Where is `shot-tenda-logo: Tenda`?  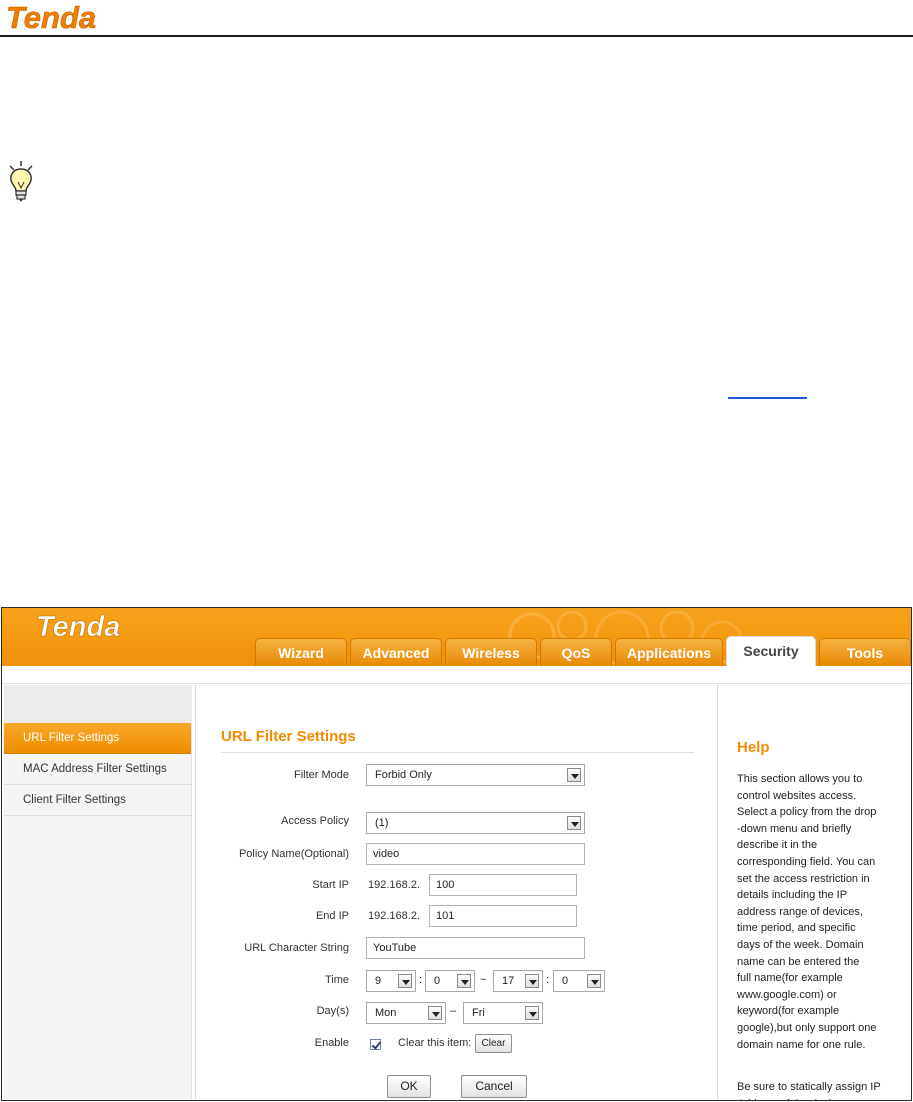 shot-tenda-logo: Tenda is located at coordinates (78, 626).